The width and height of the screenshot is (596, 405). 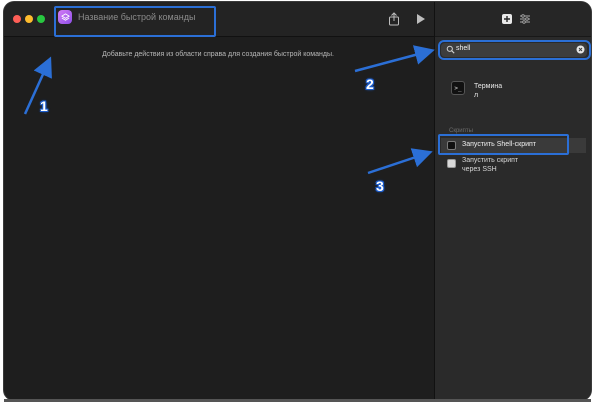 What do you see at coordinates (41, 19) in the screenshot?
I see `zoom-window-button` at bounding box center [41, 19].